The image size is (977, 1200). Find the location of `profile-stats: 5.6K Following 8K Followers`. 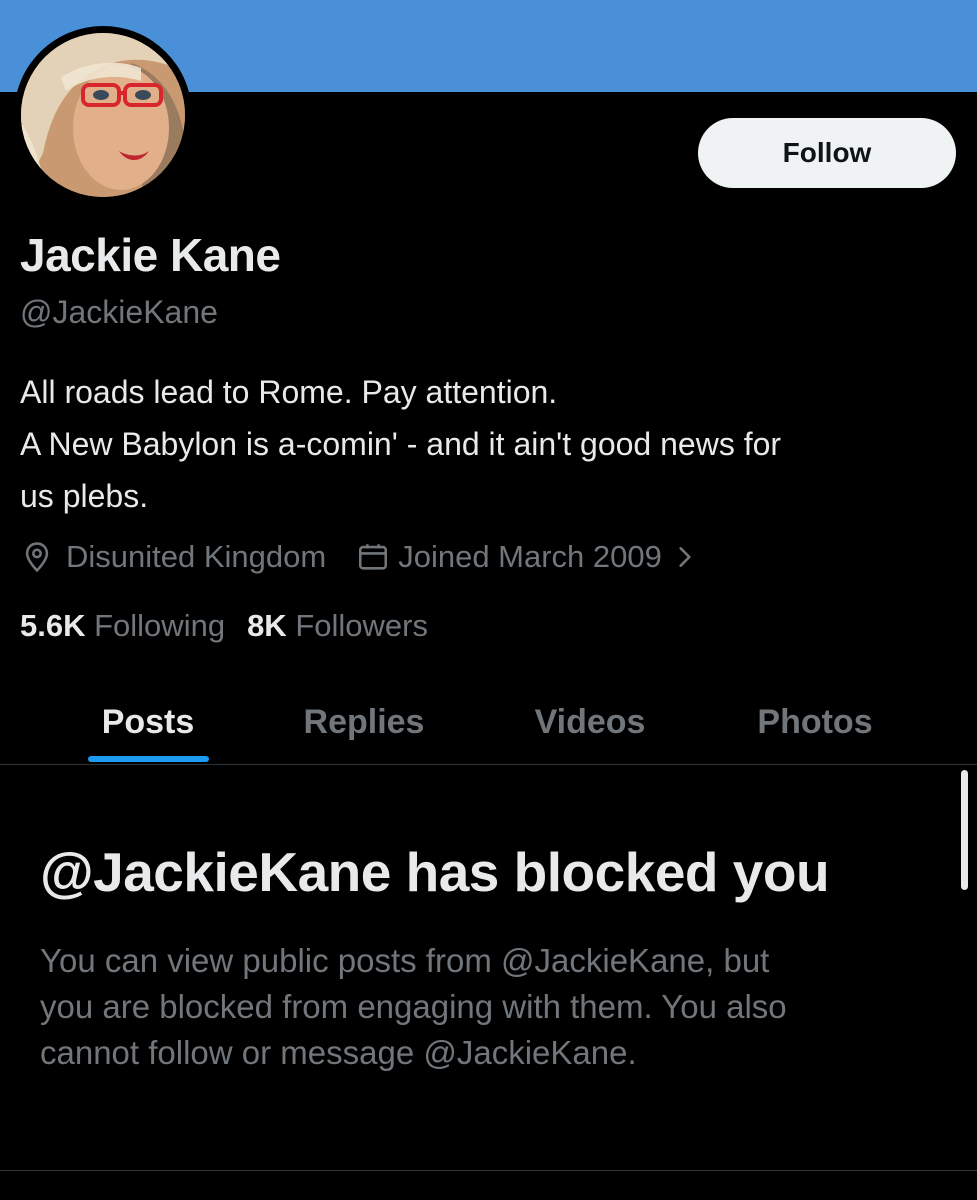

profile-stats: 5.6K Following 8K Followers is located at coordinates (224, 626).